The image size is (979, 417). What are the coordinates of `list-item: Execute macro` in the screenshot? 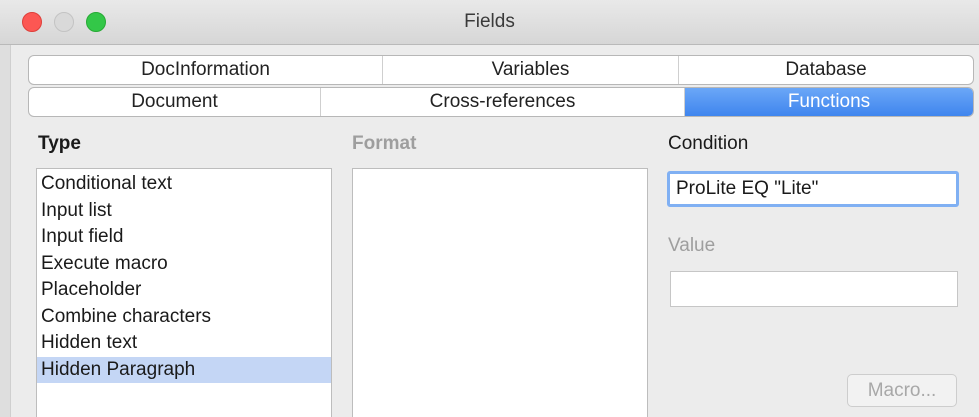 It's located at (184, 264).